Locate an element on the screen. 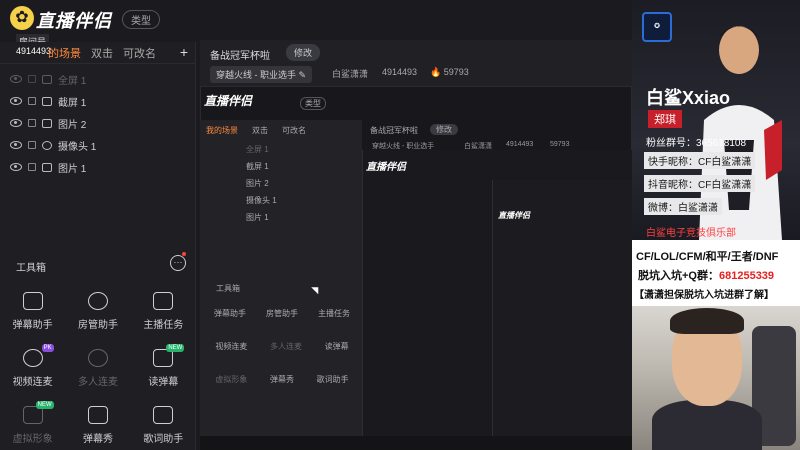  source-row: 截屏 1 is located at coordinates (98, 101).